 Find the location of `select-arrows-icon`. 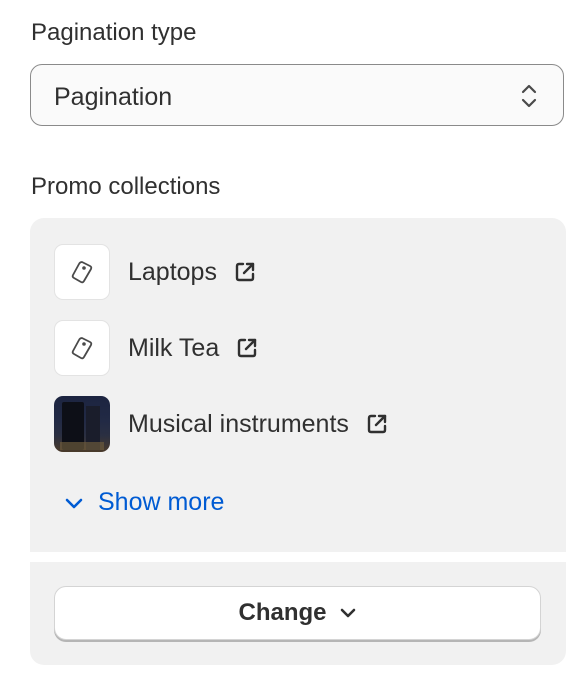

select-arrows-icon is located at coordinates (529, 96).